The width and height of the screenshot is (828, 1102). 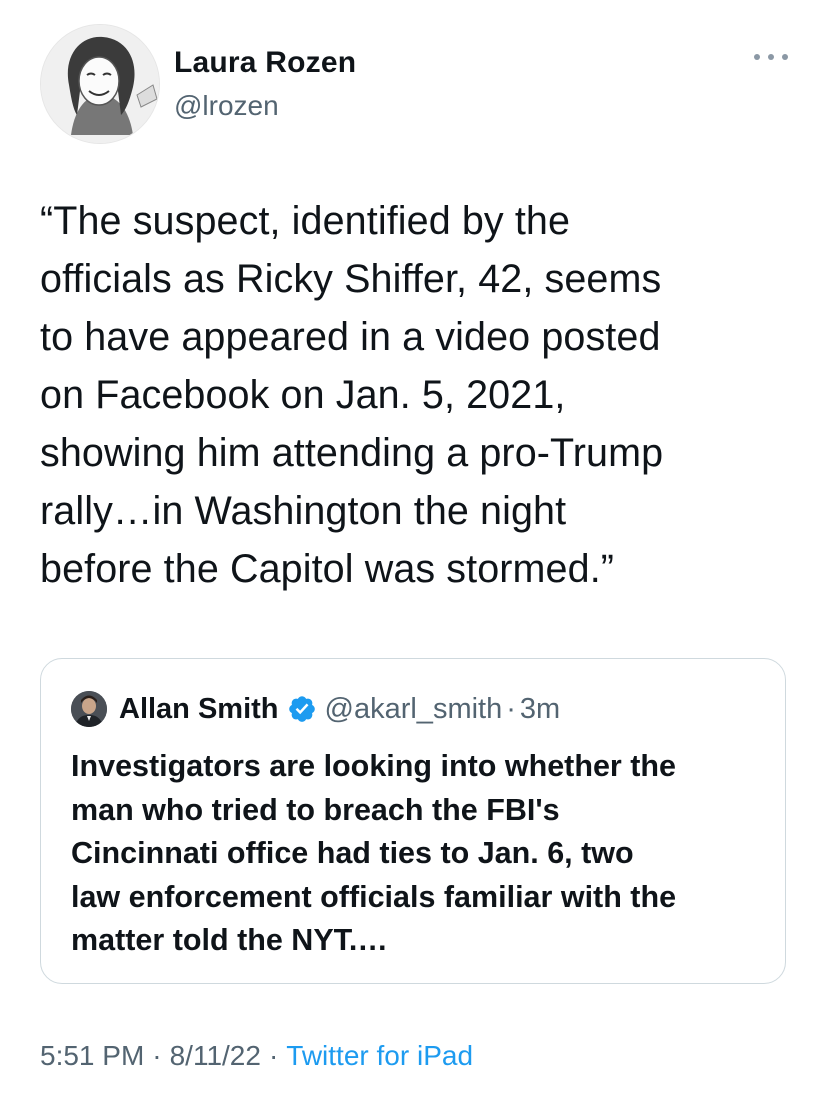 I want to click on tweet-source-link: Twitter for iPad, so click(x=379, y=1056).